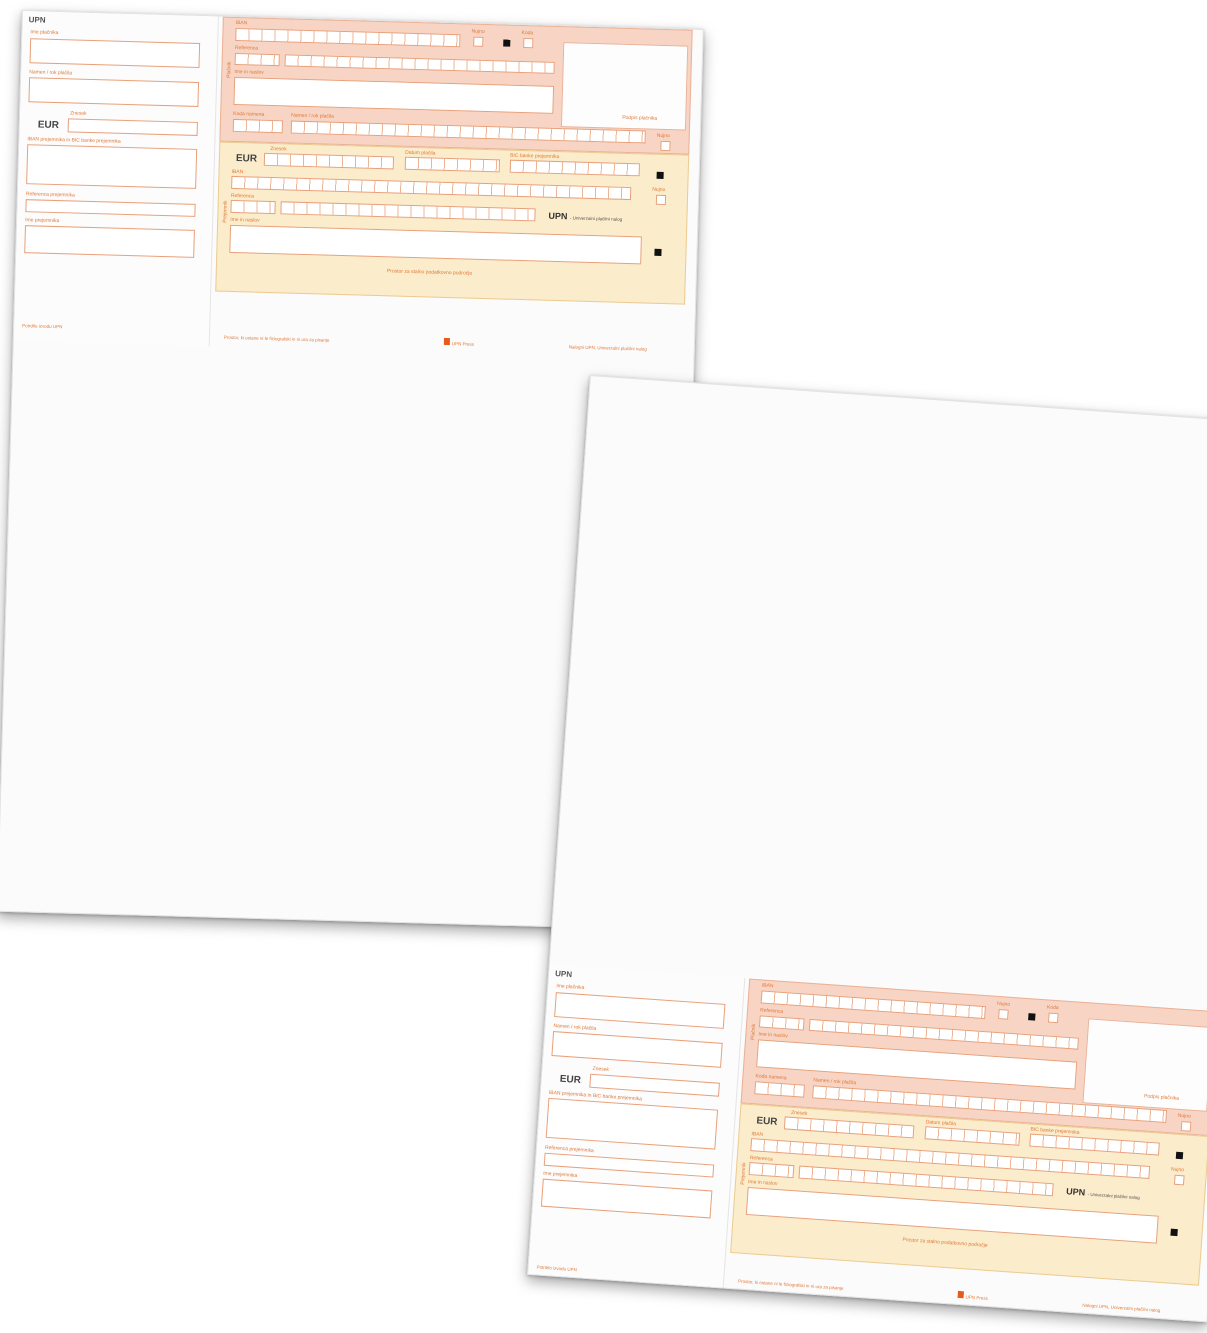 This screenshot has width=1207, height=1333. What do you see at coordinates (278, 149) in the screenshot?
I see `bottom-amount-label: Znesek` at bounding box center [278, 149].